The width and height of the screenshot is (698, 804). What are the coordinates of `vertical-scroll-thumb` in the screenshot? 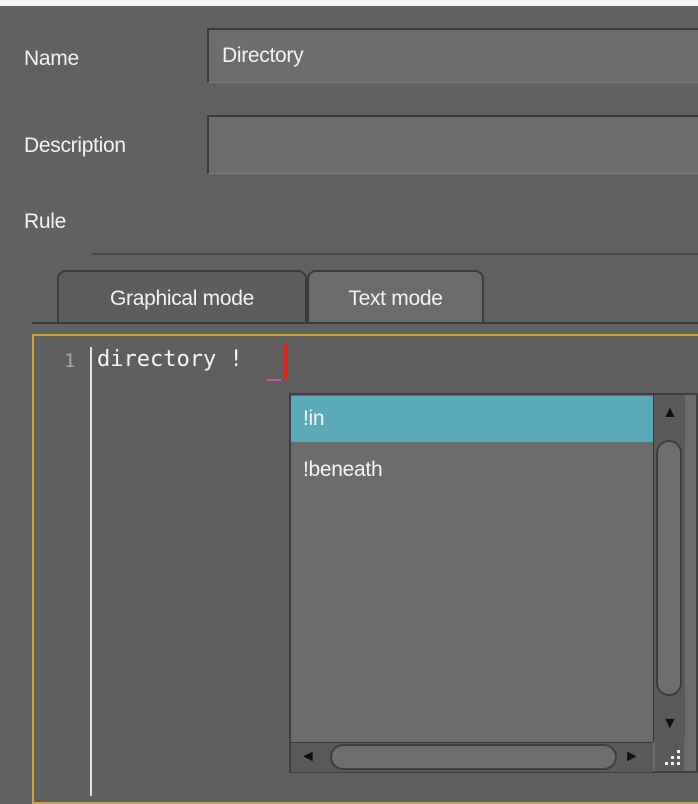 It's located at (669, 568).